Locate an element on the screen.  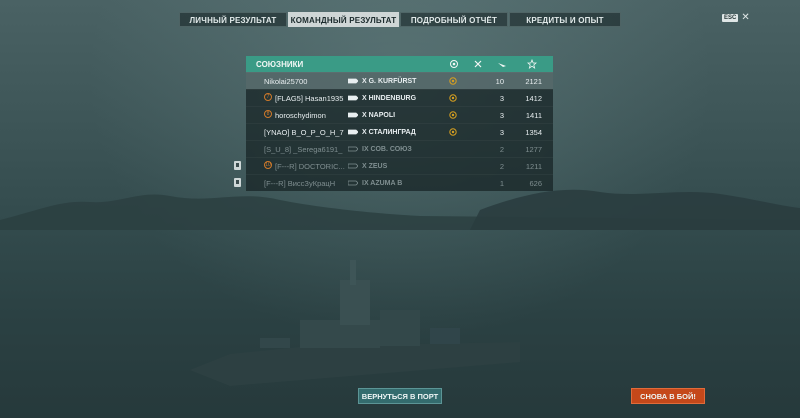
esc-close-button: ESC ✕ is located at coordinates (736, 18).